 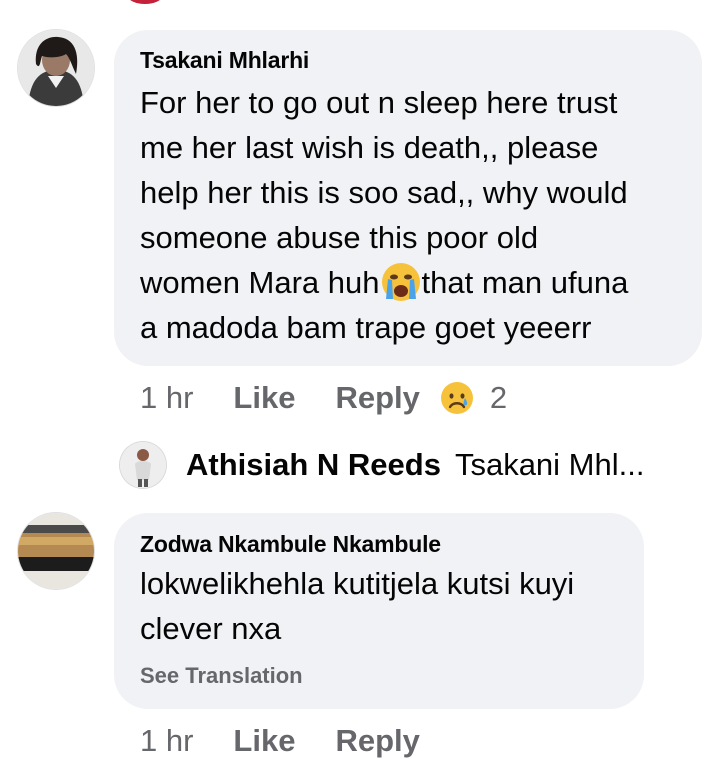 I want to click on comment-text-line: help her this is soo sad,, why would, so click(x=384, y=192).